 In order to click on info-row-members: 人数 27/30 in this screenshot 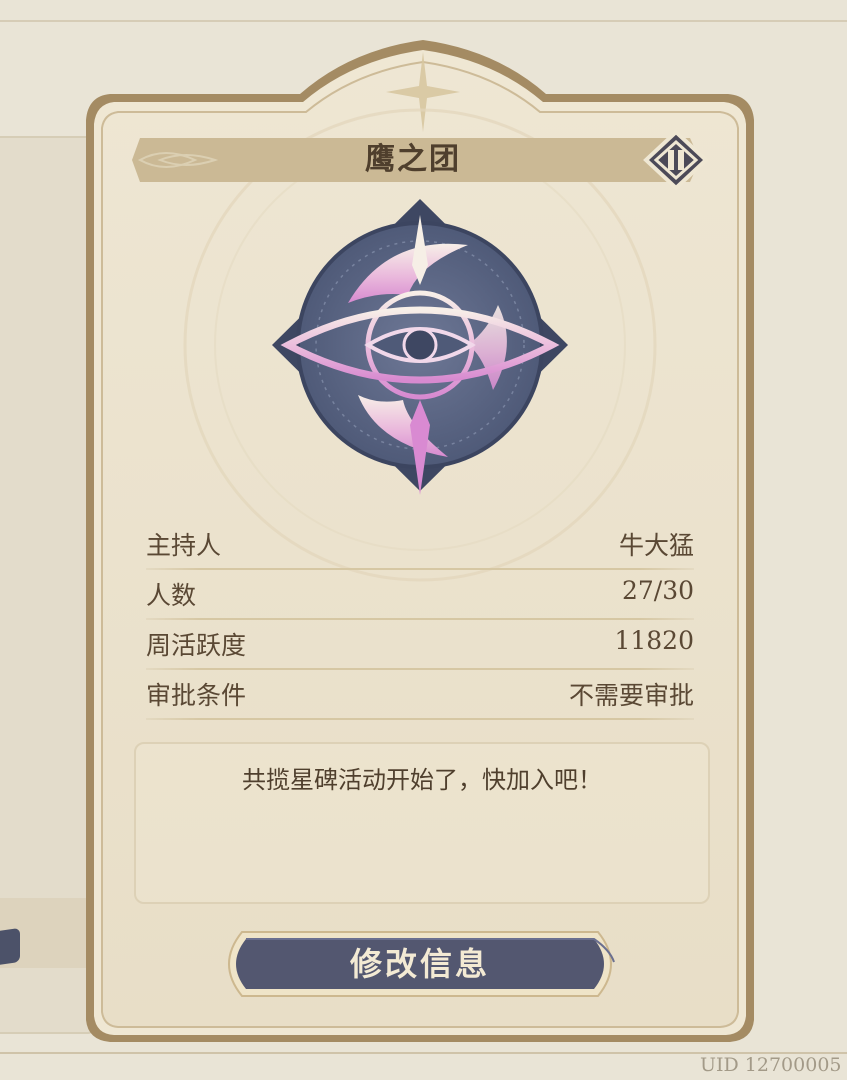, I will do `click(420, 595)`.